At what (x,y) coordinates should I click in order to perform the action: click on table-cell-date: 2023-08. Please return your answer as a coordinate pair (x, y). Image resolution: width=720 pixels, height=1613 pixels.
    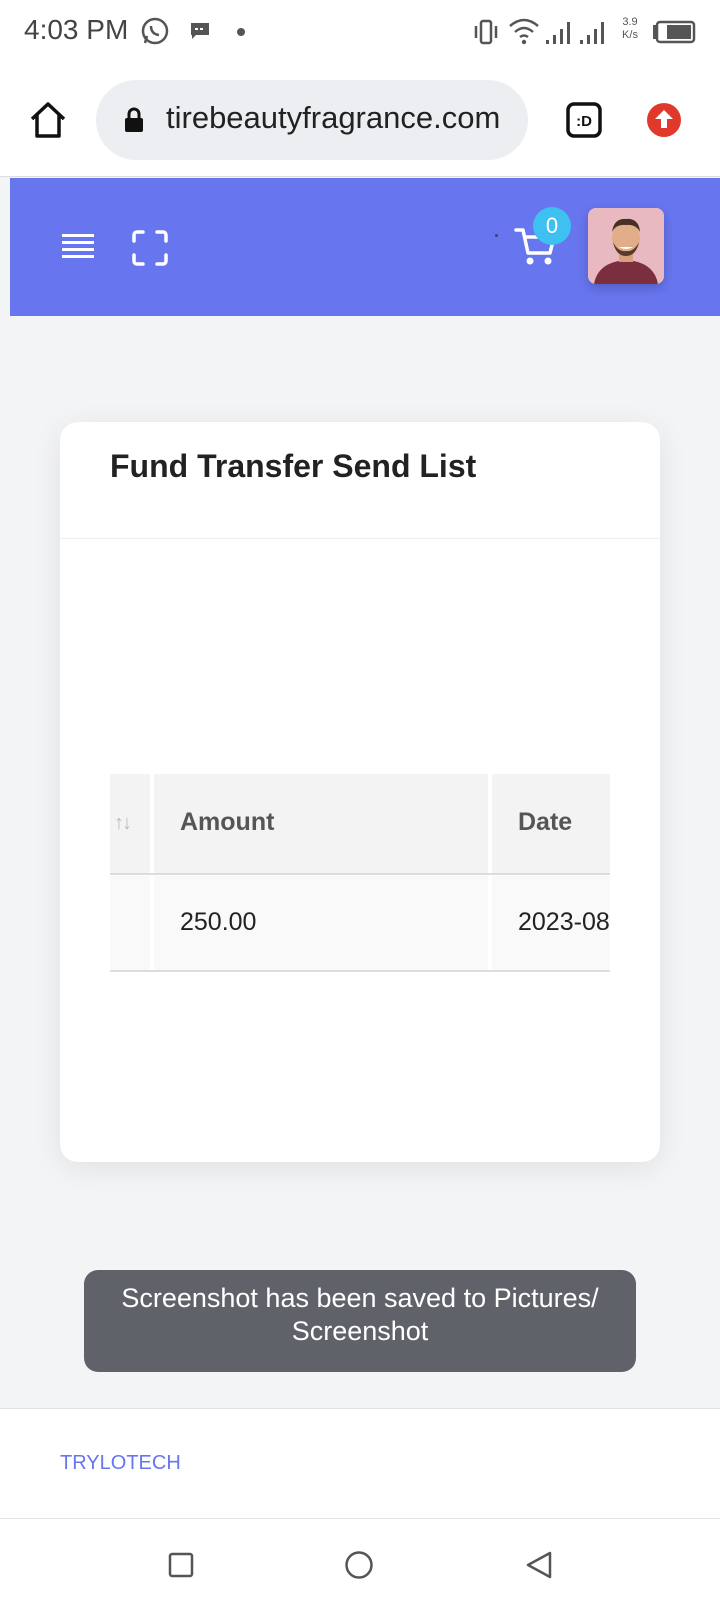
    Looking at the image, I should click on (551, 923).